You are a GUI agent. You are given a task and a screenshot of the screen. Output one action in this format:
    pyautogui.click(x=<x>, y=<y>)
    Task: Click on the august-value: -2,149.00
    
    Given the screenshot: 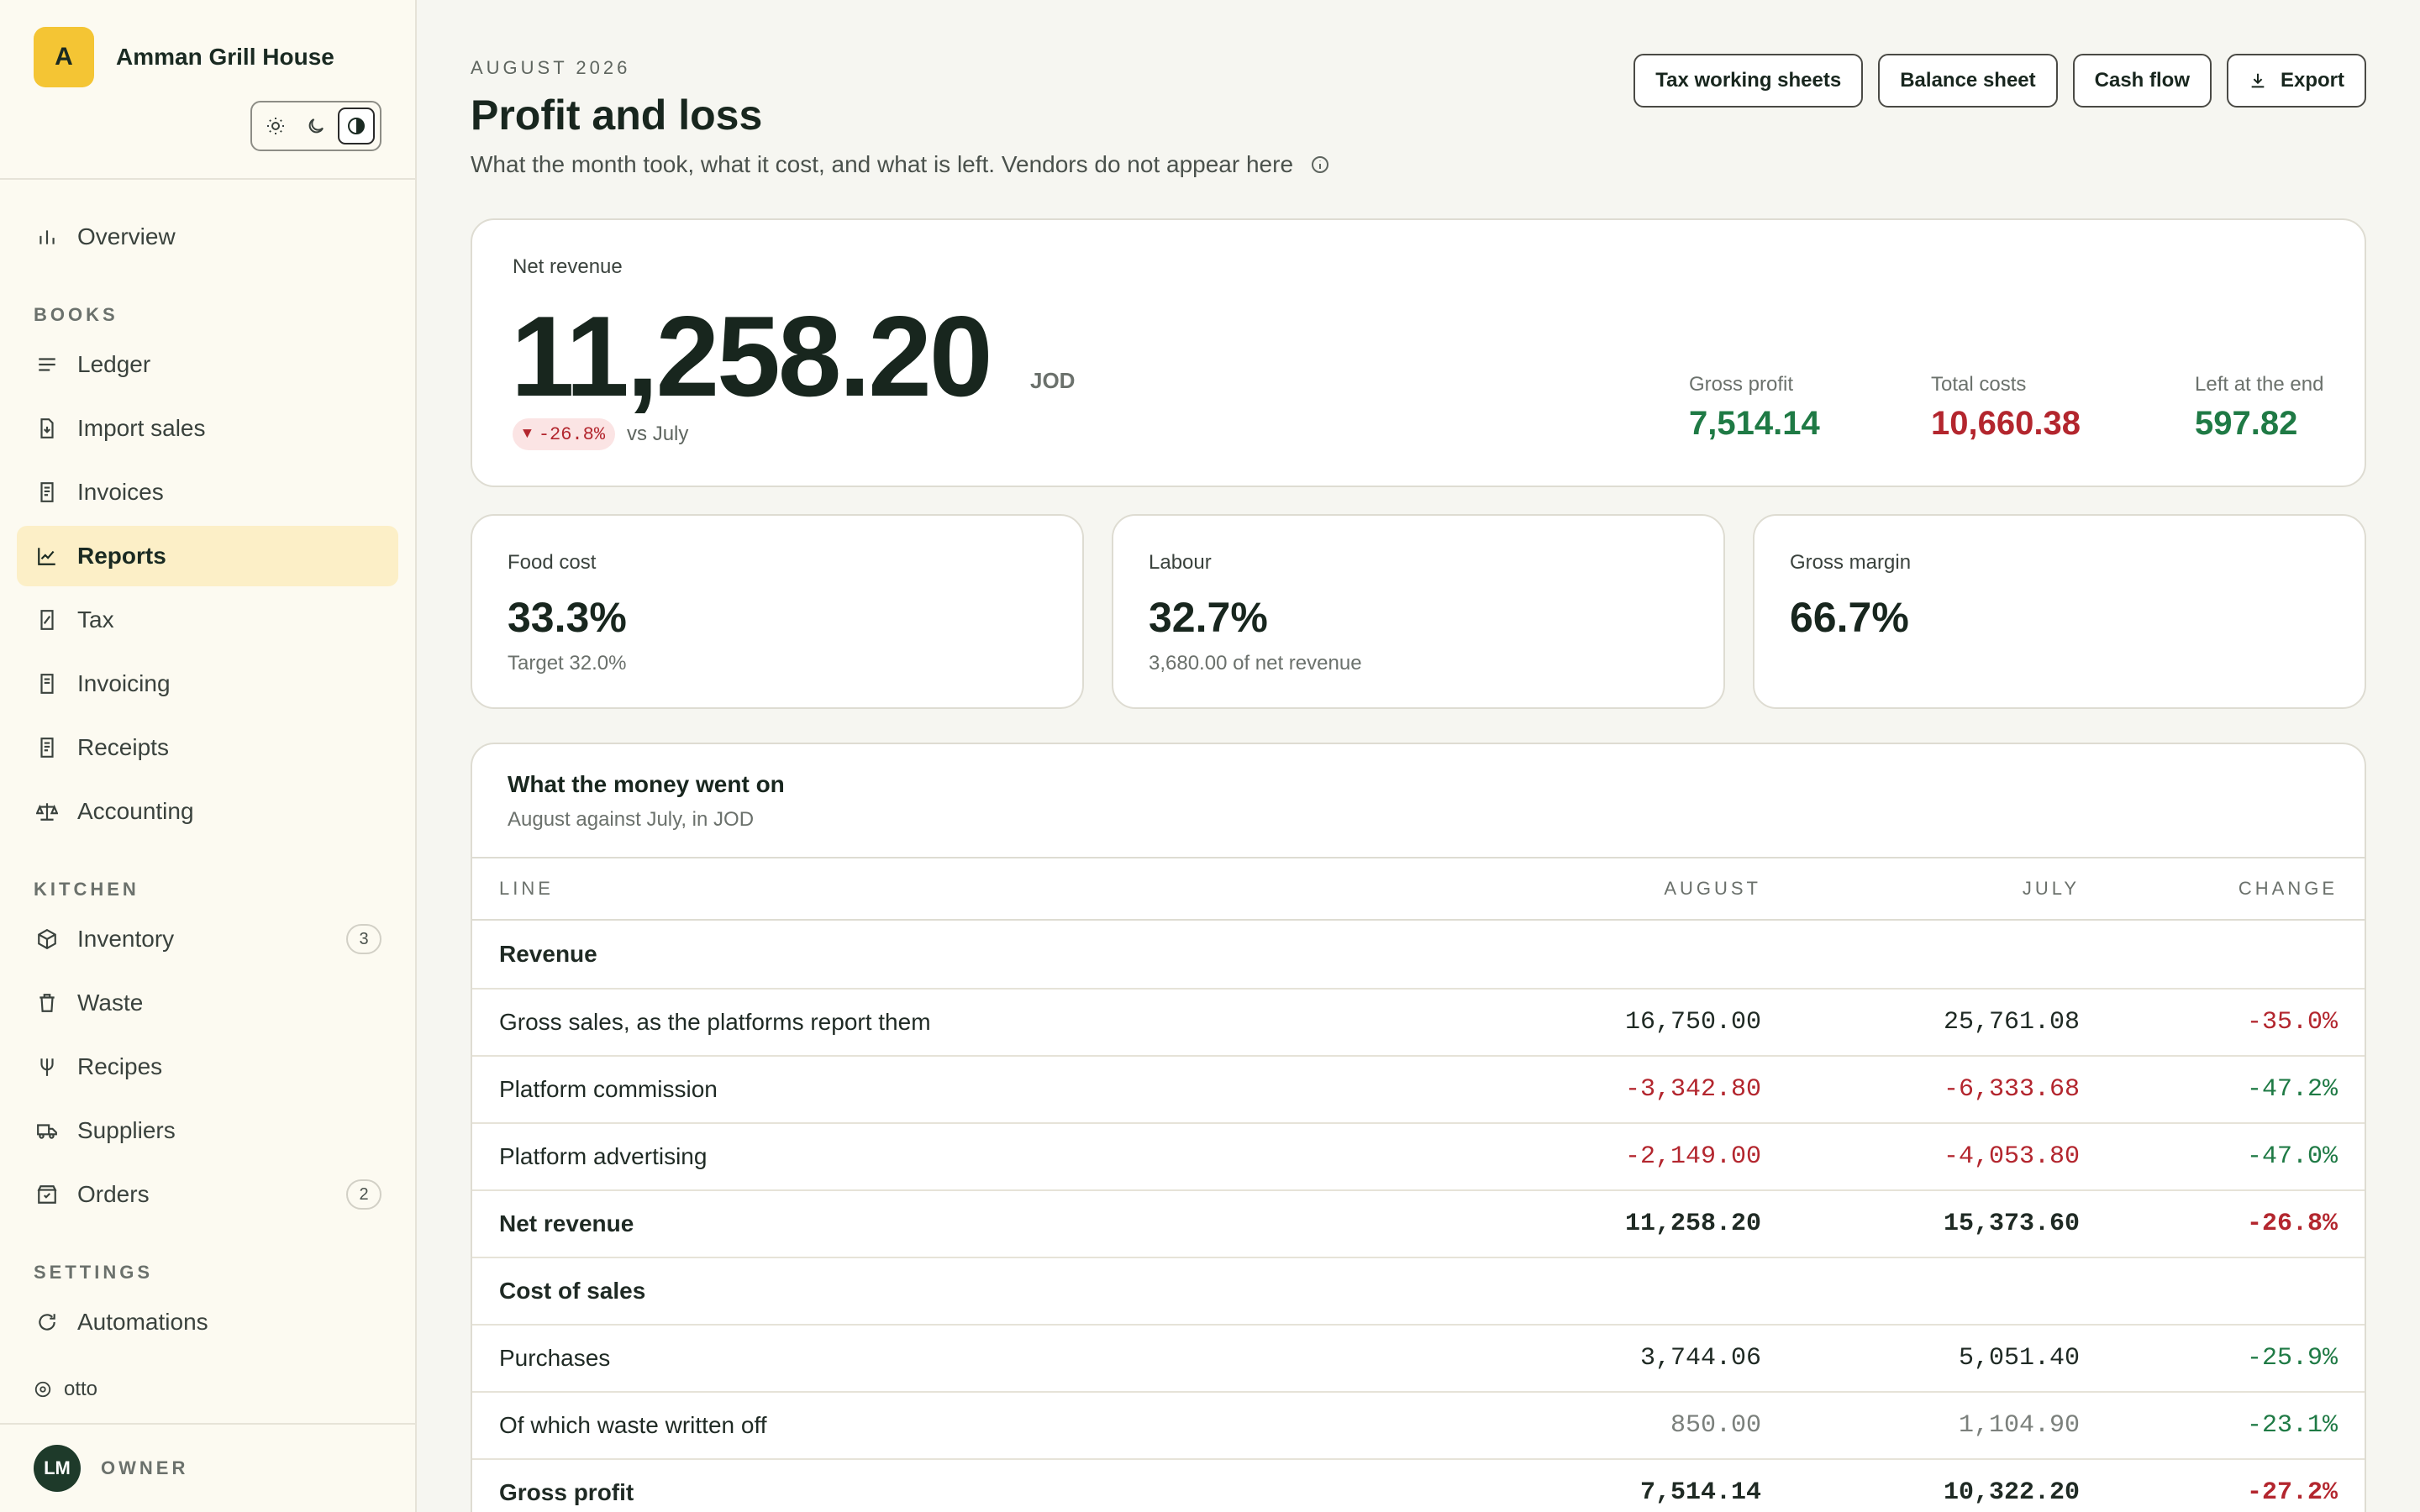 What is the action you would take?
    pyautogui.click(x=1692, y=1156)
    